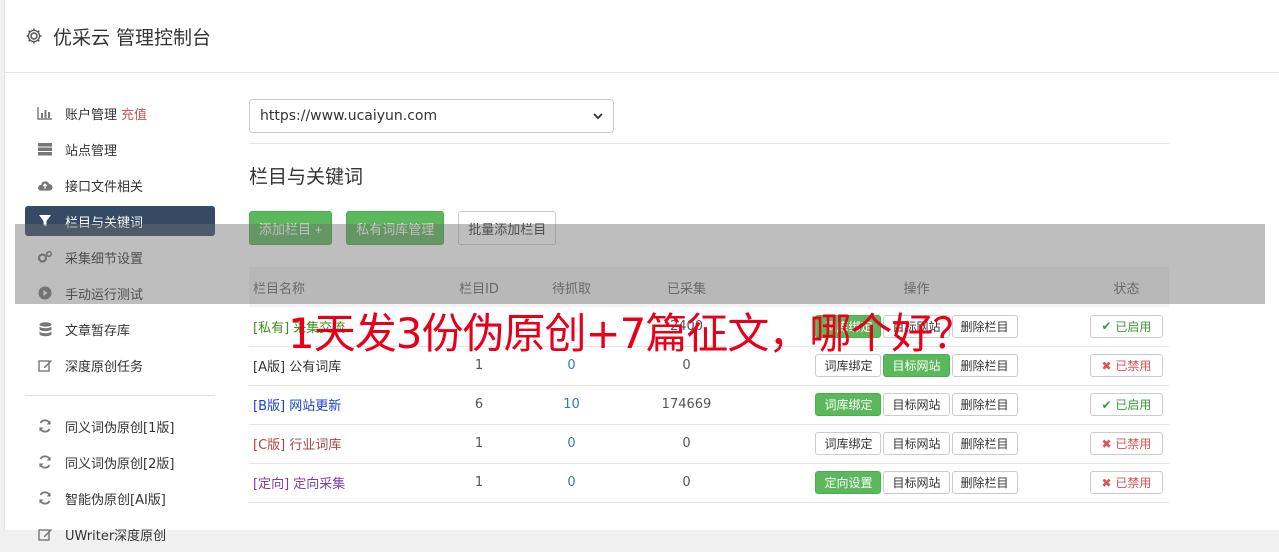 The width and height of the screenshot is (1279, 552). Describe the element at coordinates (269, 406) in the screenshot. I see `column-tag: [B版]` at that location.